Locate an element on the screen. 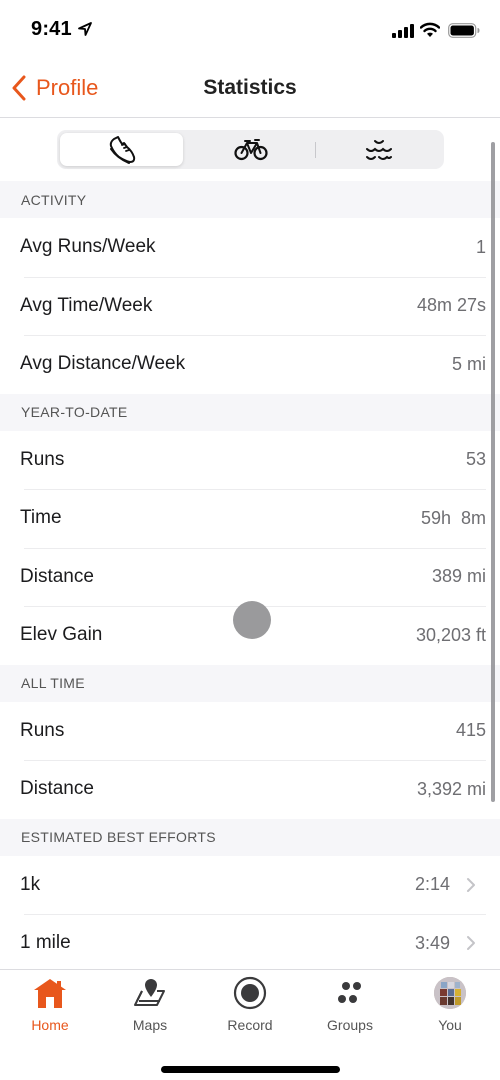  stat-row: Time 59h 8m is located at coordinates (250, 518).